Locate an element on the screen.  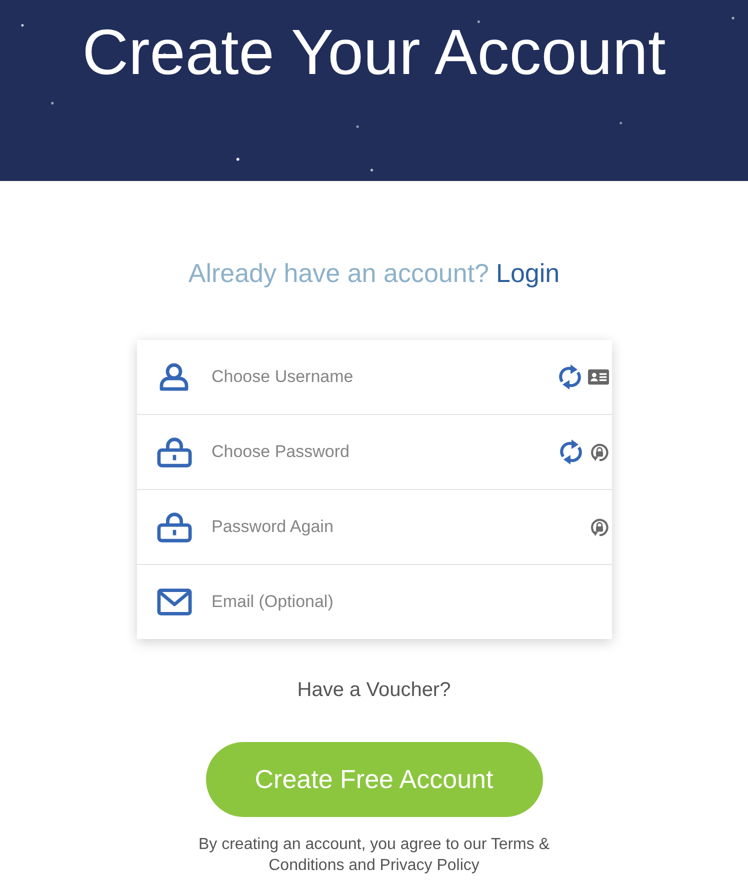
input-field: Choose Username is located at coordinates (385, 377).